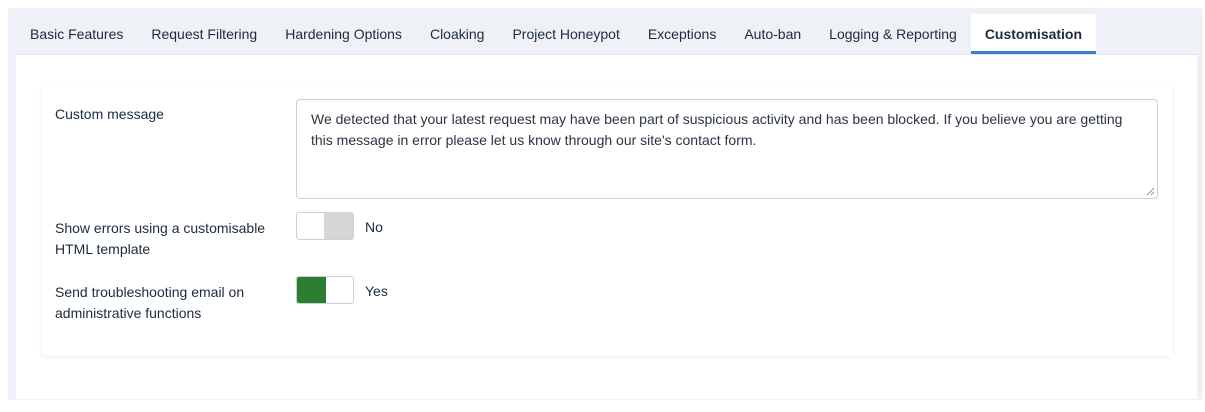  Describe the element at coordinates (1033, 34) in the screenshot. I see `tab-customisation: Customisation` at that location.